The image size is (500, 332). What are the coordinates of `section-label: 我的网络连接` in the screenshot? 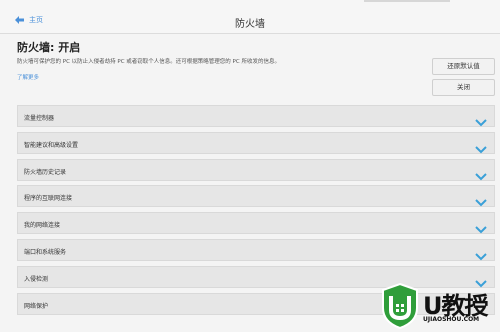 It's located at (42, 226).